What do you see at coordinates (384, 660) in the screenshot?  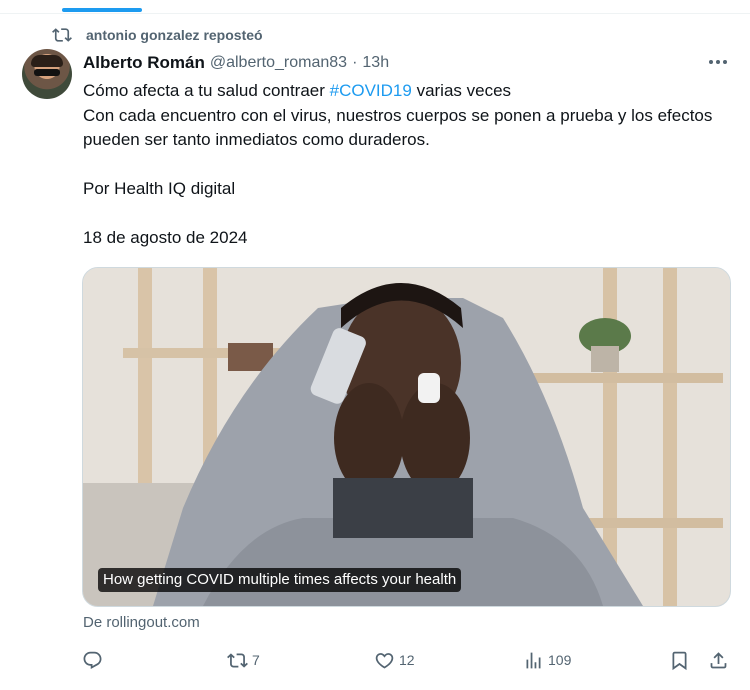 I see `heart-icon` at bounding box center [384, 660].